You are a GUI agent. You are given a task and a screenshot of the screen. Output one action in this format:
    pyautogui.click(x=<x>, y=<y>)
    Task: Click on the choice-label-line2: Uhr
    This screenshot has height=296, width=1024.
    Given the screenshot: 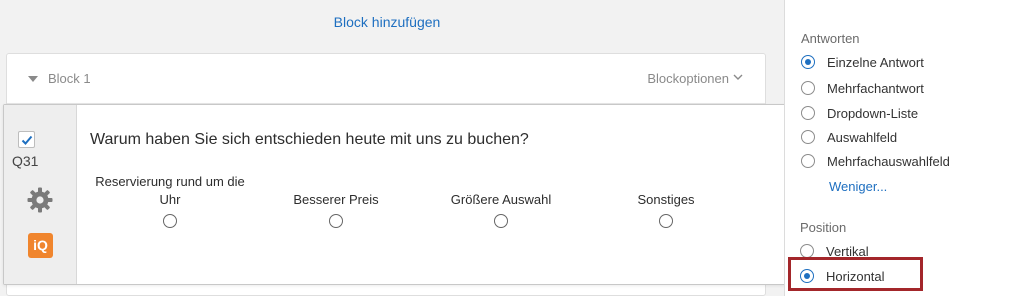 What is the action you would take?
    pyautogui.click(x=170, y=199)
    